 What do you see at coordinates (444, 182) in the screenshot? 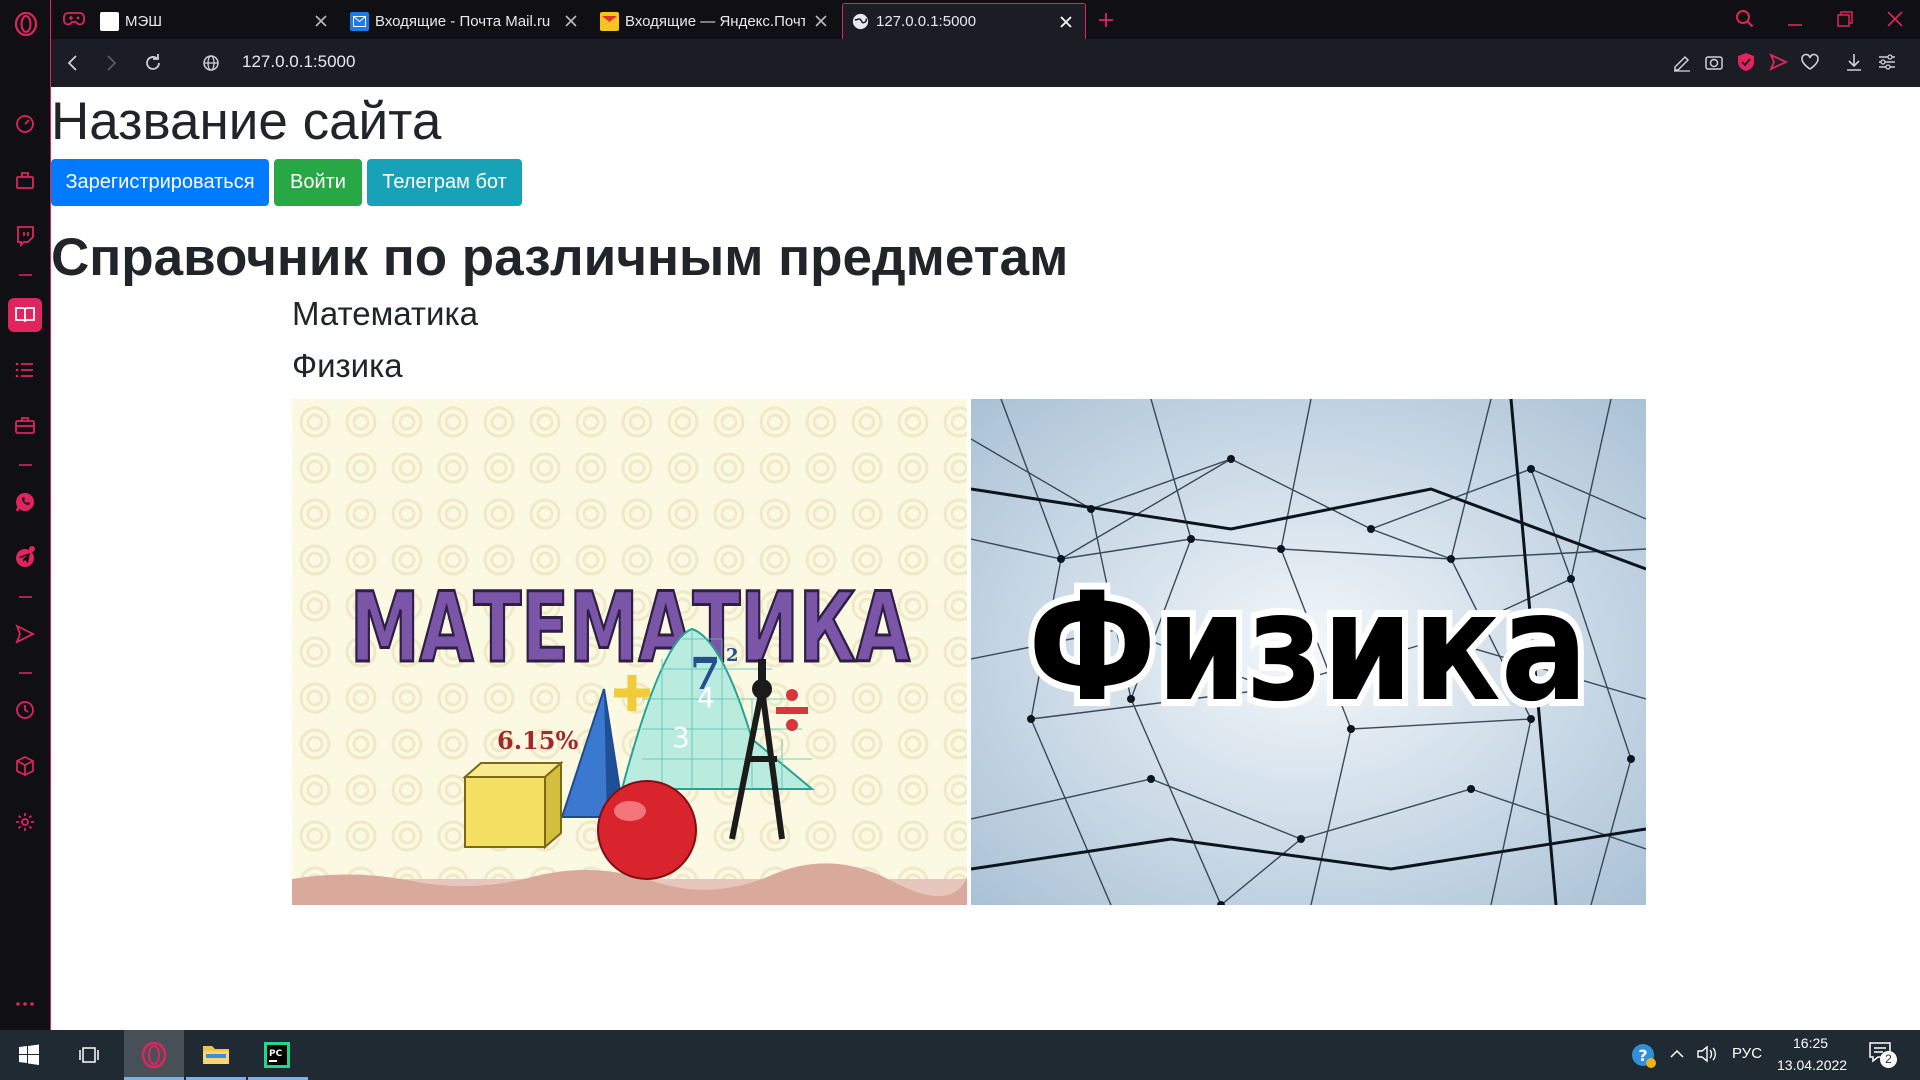
I see `telegram-bot-button: Телеграм бот` at bounding box center [444, 182].